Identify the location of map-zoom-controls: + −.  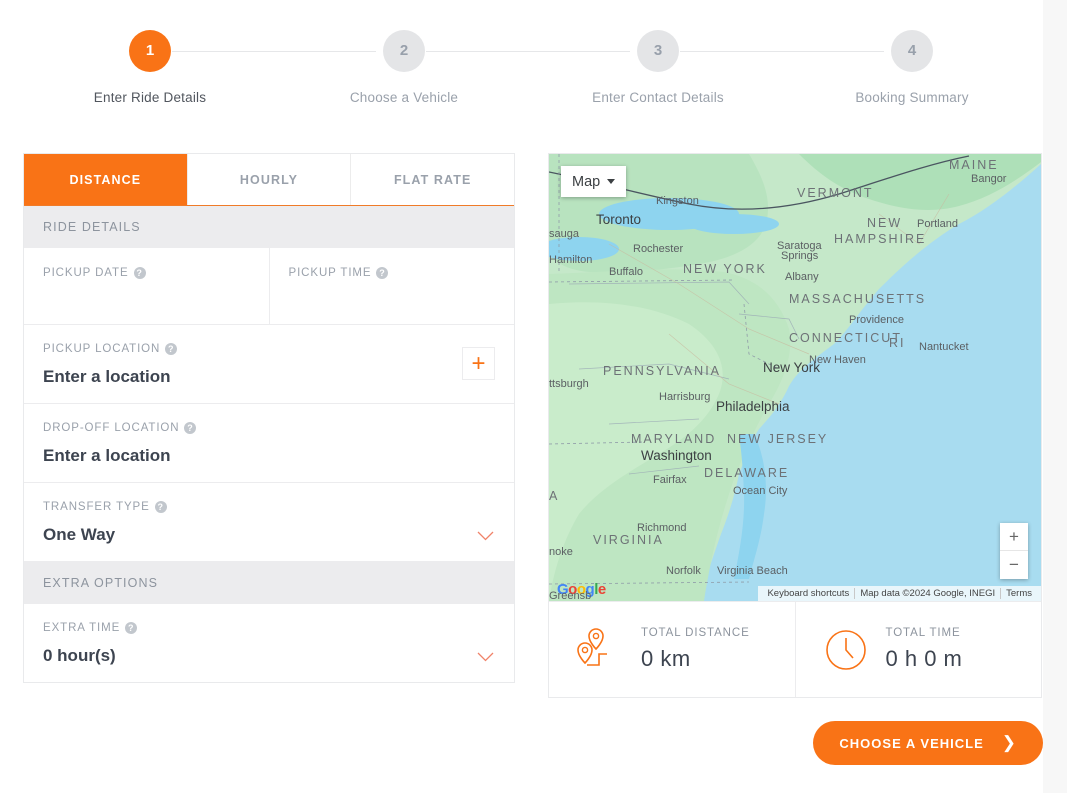
(1014, 551).